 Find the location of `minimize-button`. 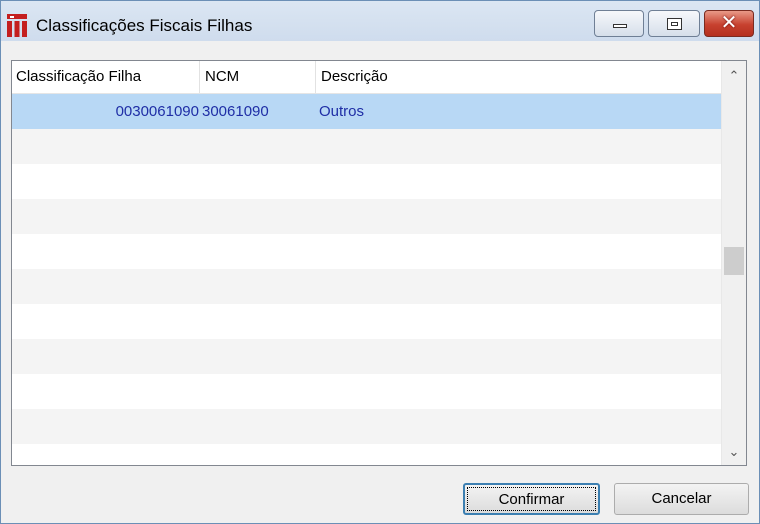

minimize-button is located at coordinates (619, 23).